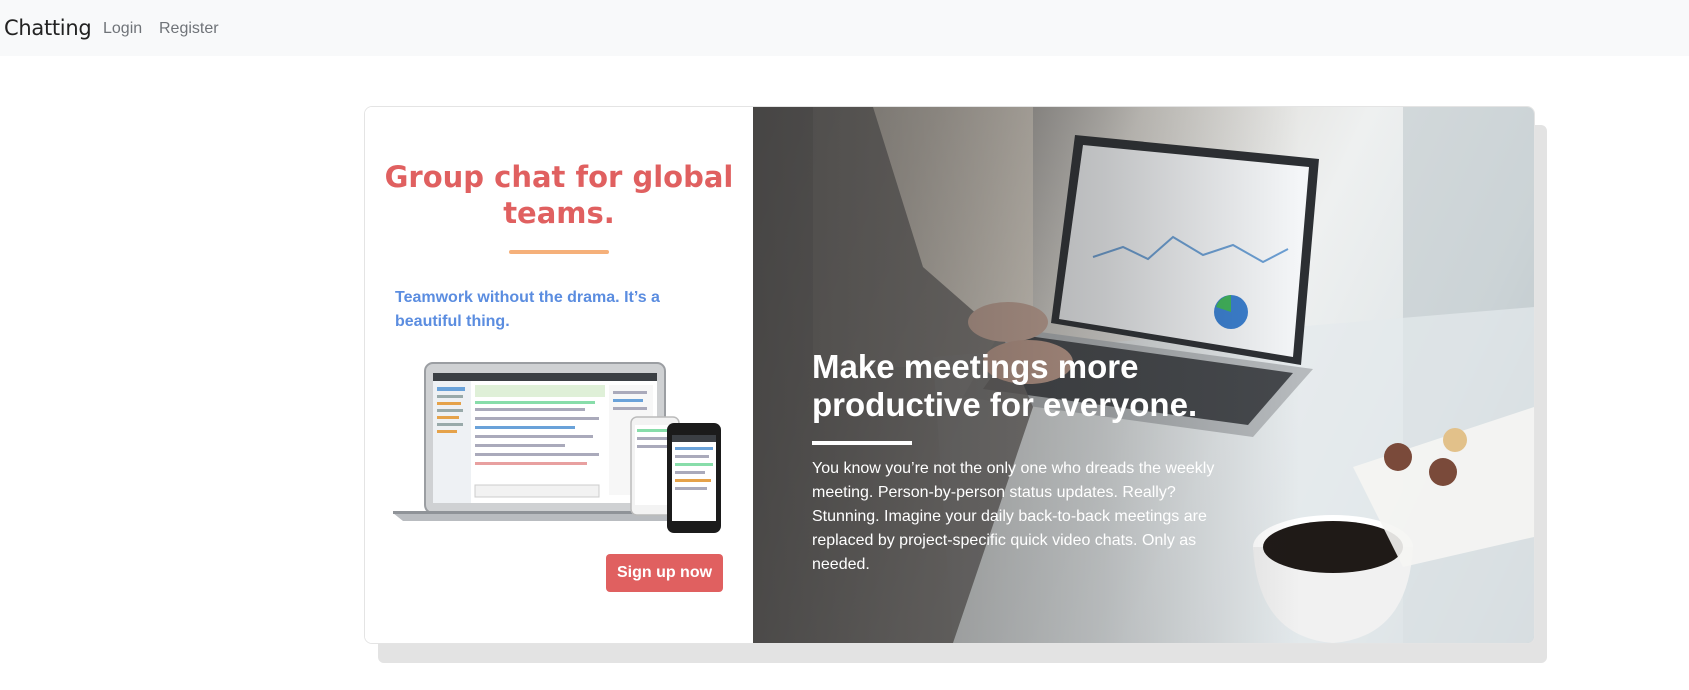 This screenshot has width=1689, height=690. Describe the element at coordinates (557, 447) in the screenshot. I see `devices-illustration` at that location.